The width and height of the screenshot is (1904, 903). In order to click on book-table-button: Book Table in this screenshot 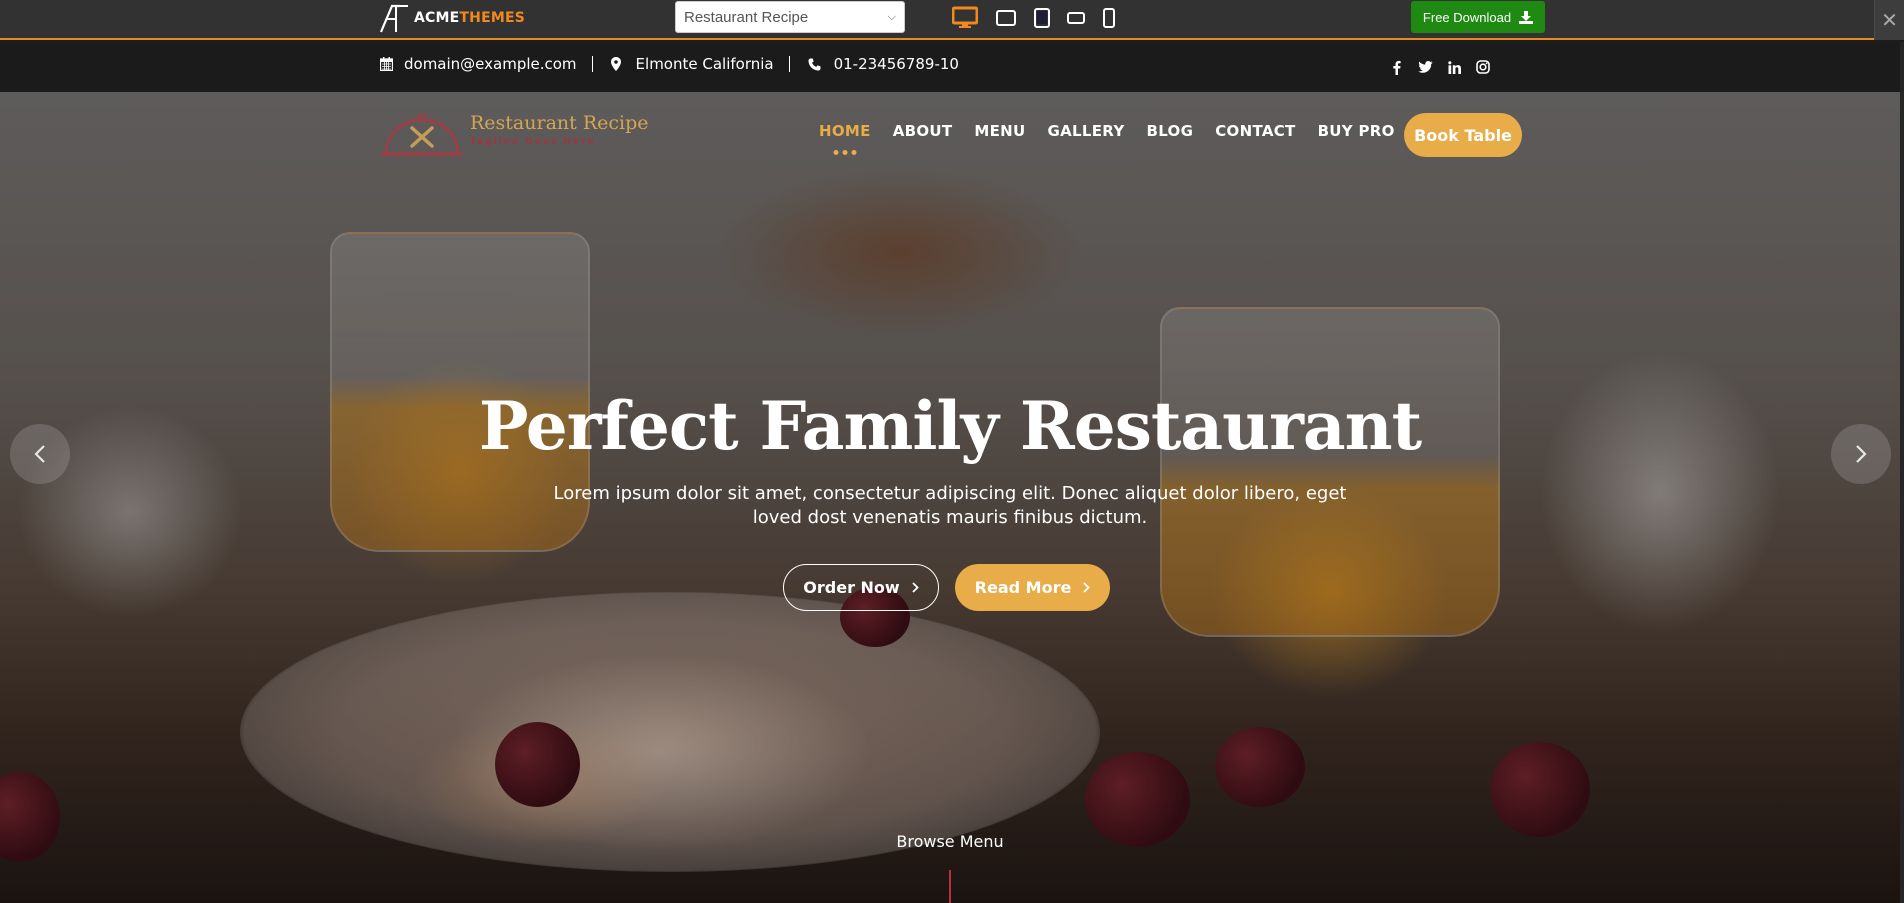, I will do `click(1463, 135)`.